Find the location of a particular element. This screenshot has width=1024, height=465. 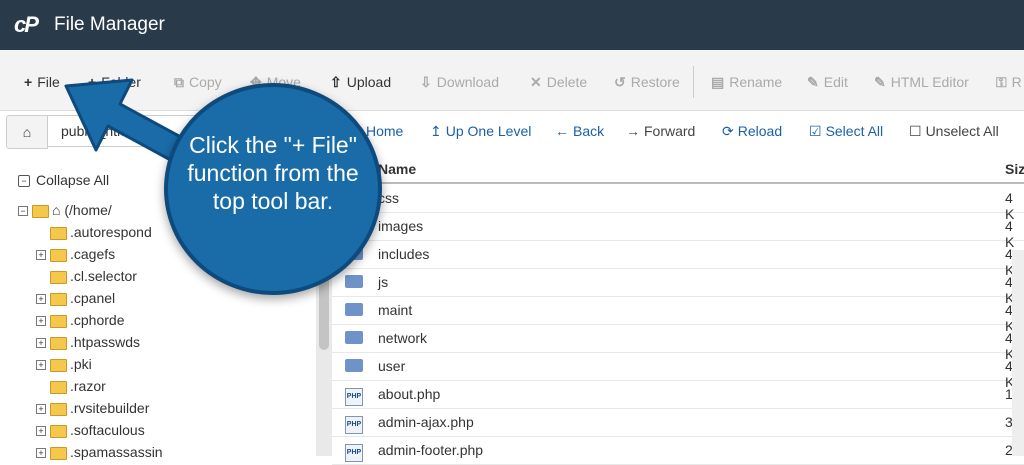

name-column-header: Name is located at coordinates (397, 169).